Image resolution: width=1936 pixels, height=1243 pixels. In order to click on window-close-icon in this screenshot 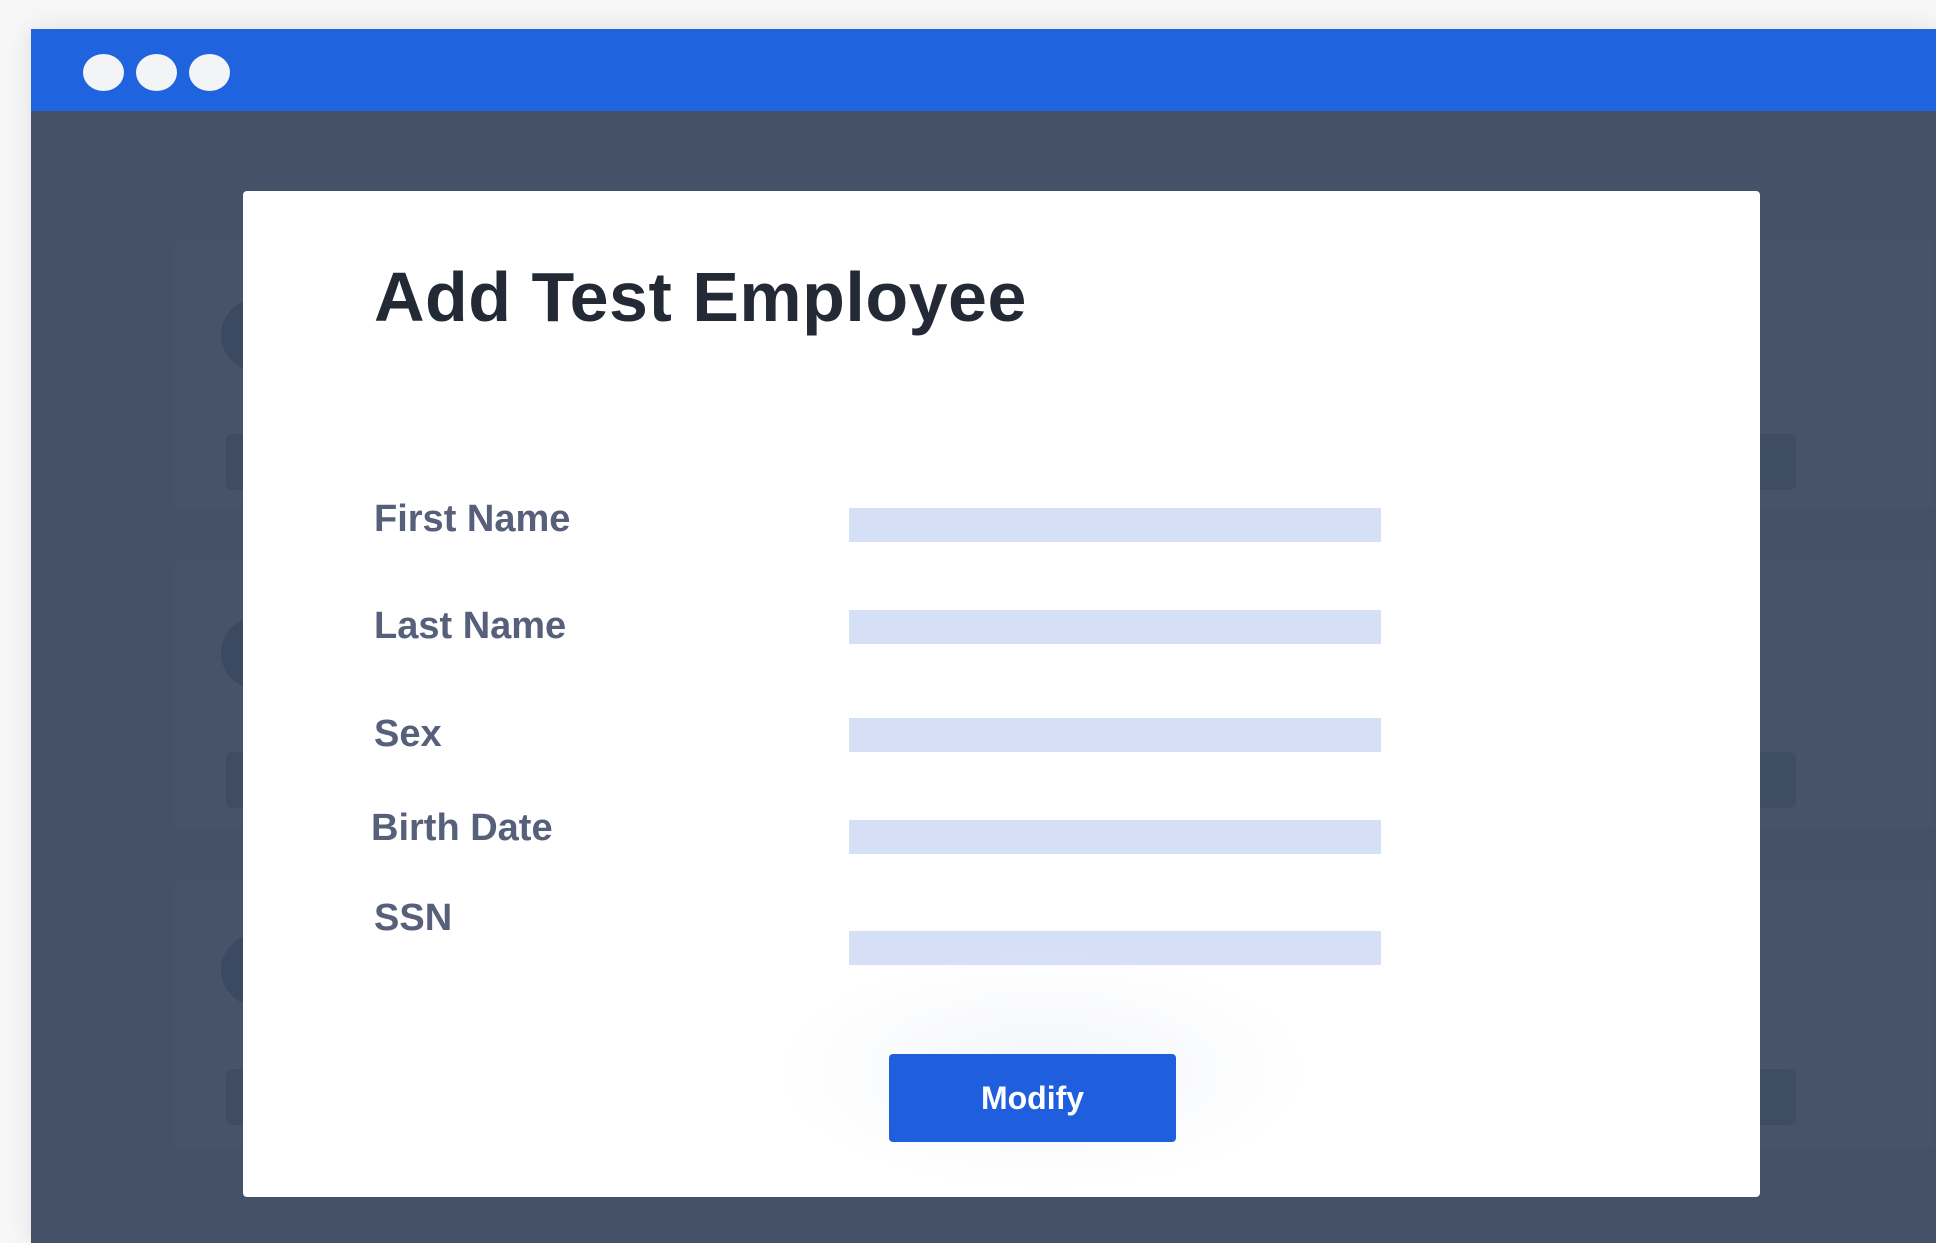, I will do `click(103, 72)`.